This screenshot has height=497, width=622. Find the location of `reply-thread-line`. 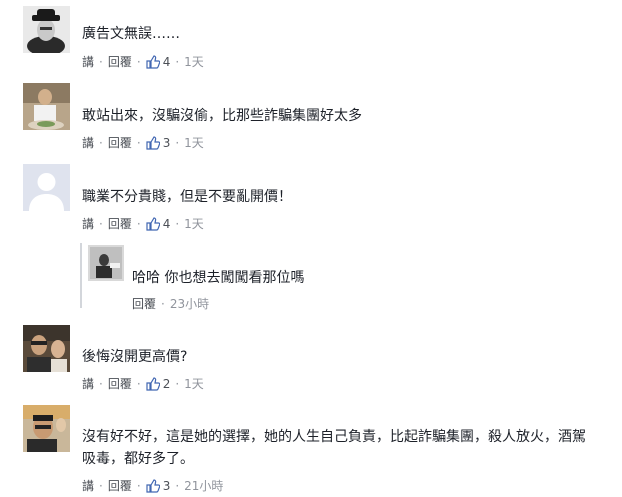

reply-thread-line is located at coordinates (81, 275).